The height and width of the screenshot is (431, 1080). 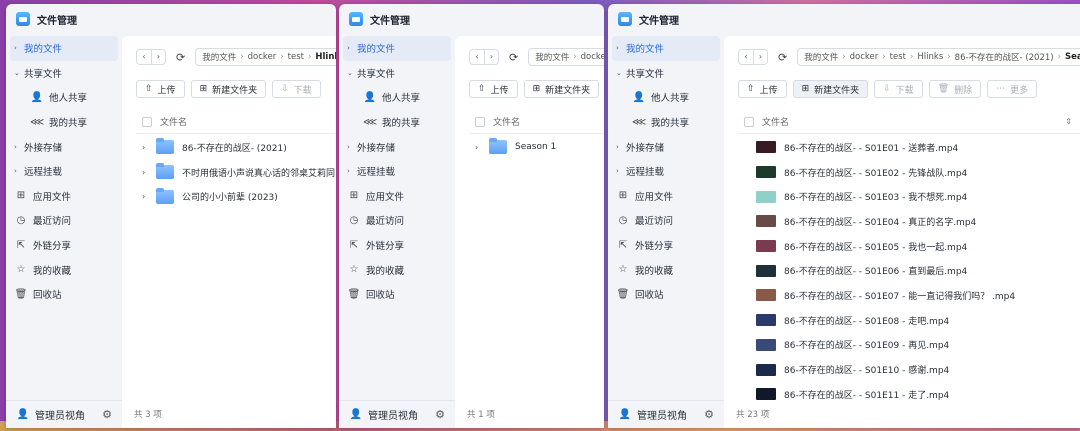 I want to click on file-row: 86-不存在的战区- - S01E10 - 感谢.mp4, so click(x=909, y=369).